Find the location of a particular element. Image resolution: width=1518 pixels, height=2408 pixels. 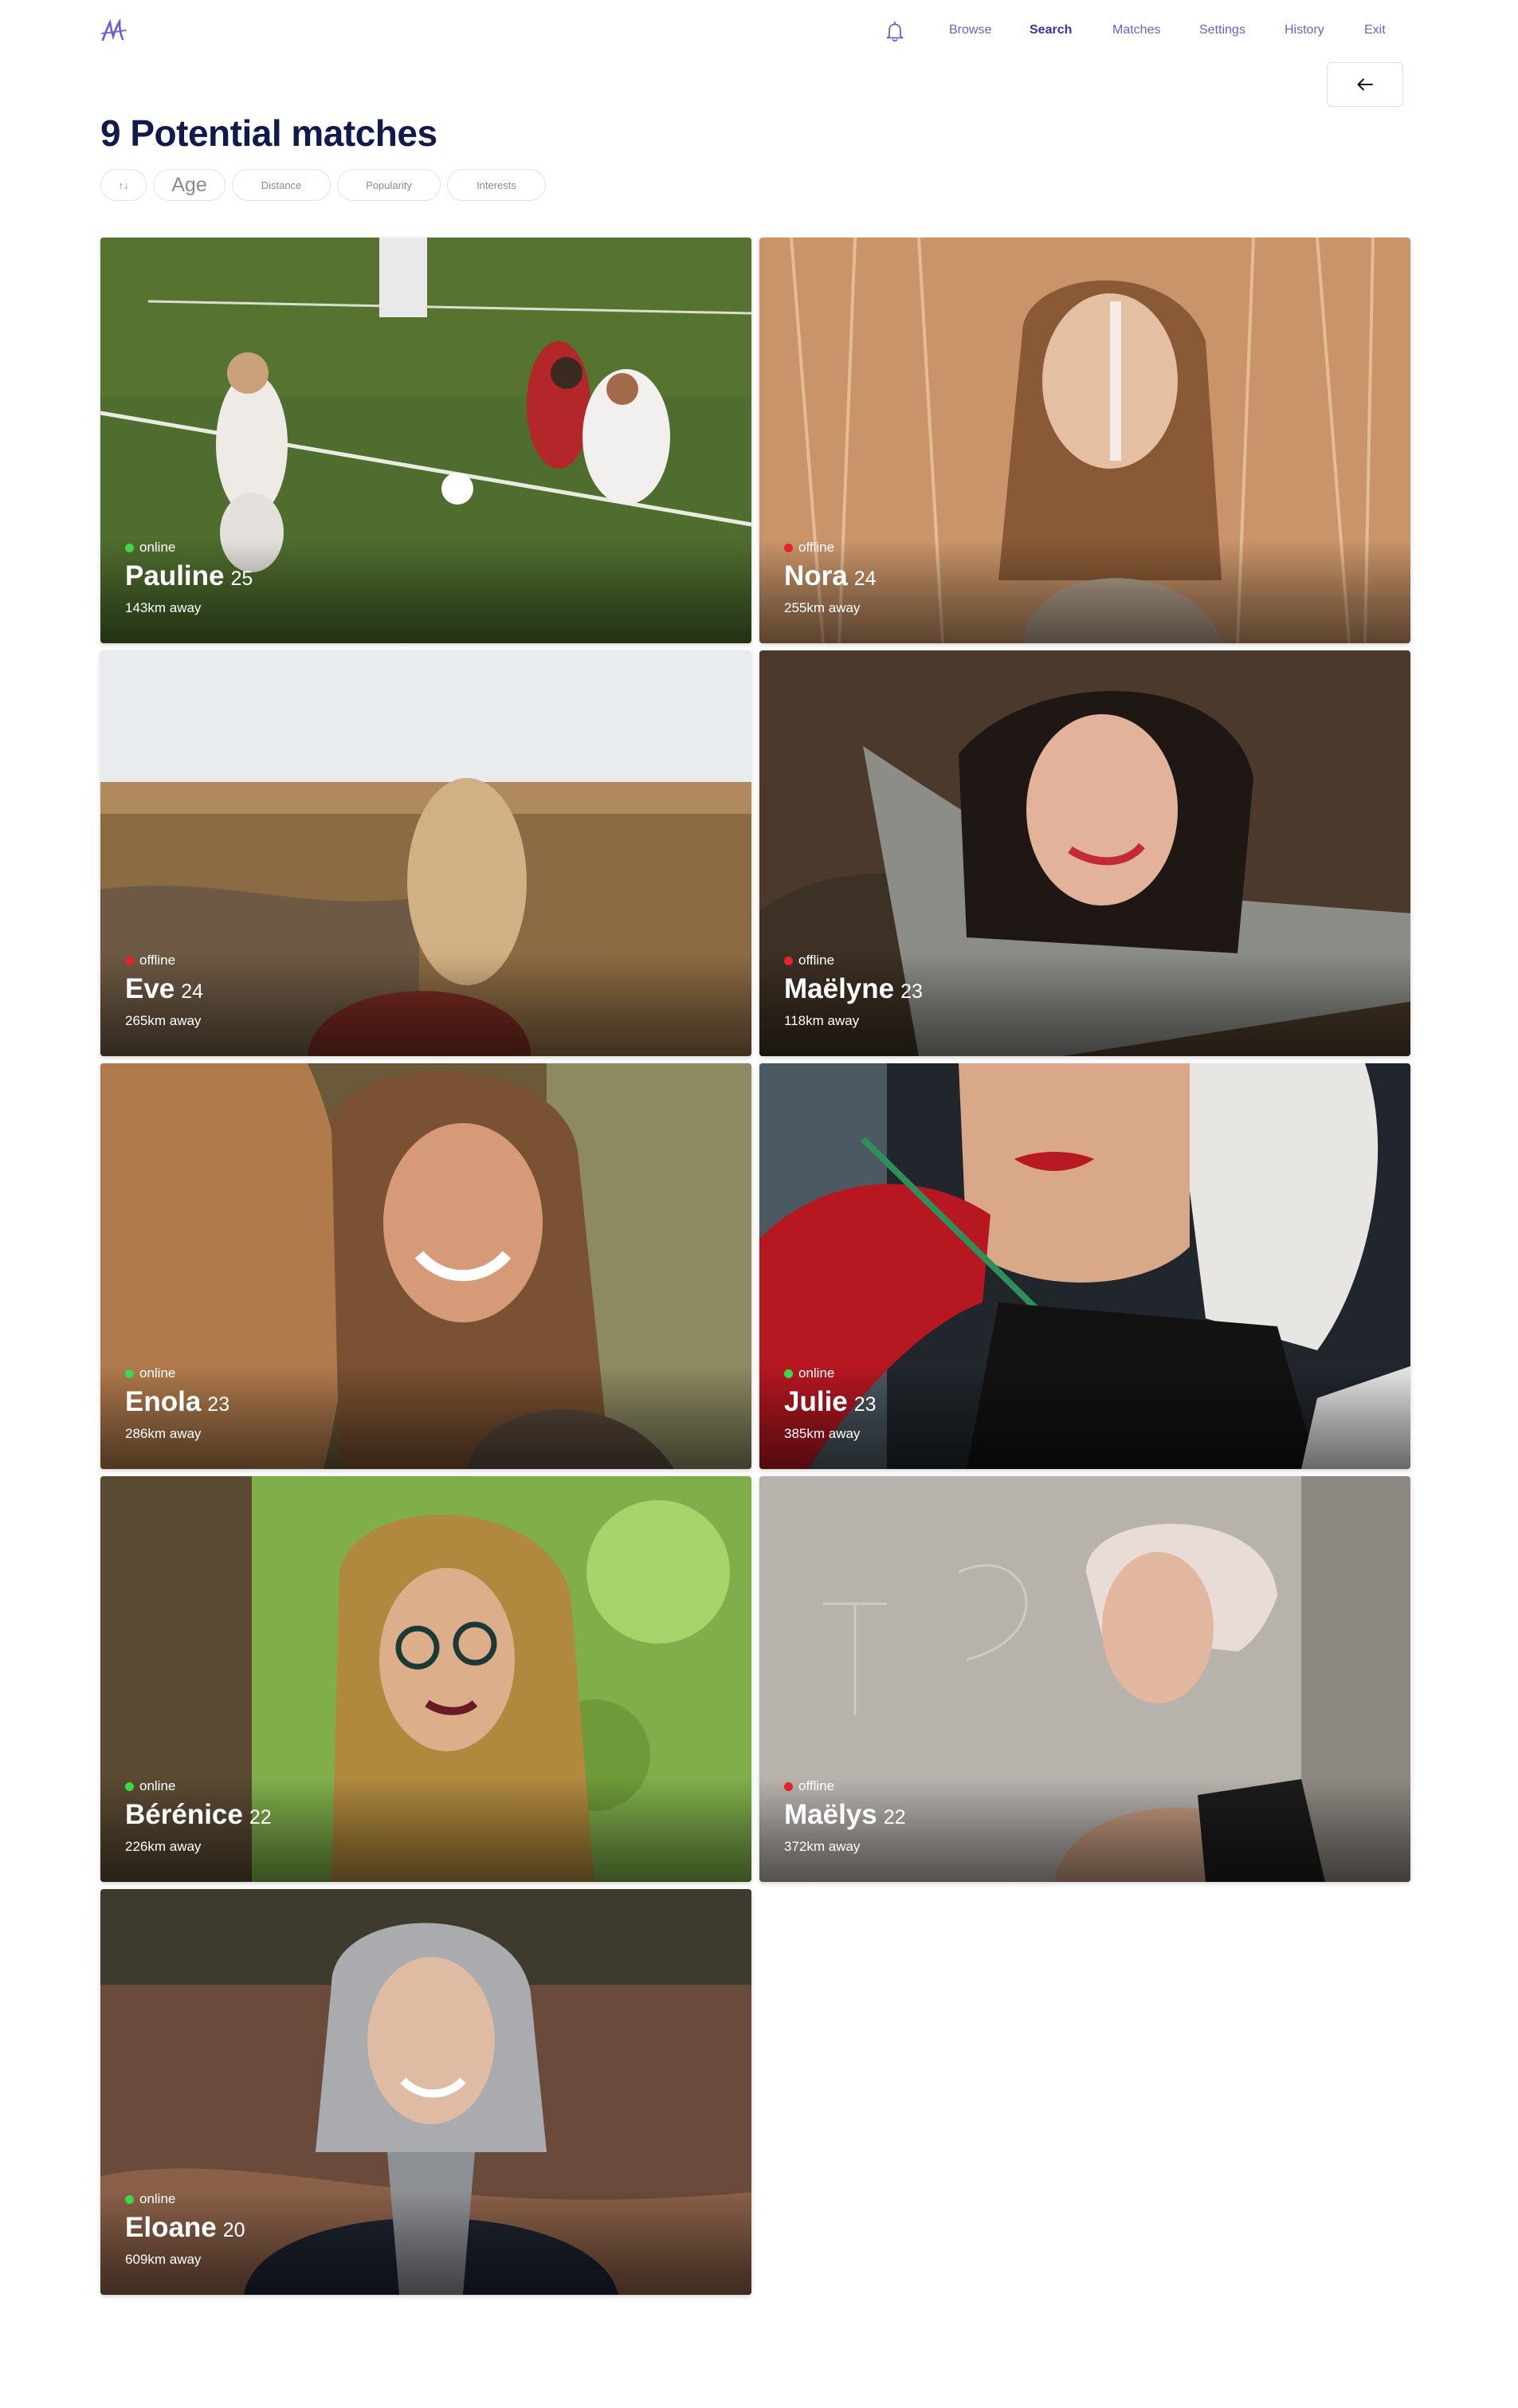

profile-card: online Enola 23 286km away is located at coordinates (425, 1266).